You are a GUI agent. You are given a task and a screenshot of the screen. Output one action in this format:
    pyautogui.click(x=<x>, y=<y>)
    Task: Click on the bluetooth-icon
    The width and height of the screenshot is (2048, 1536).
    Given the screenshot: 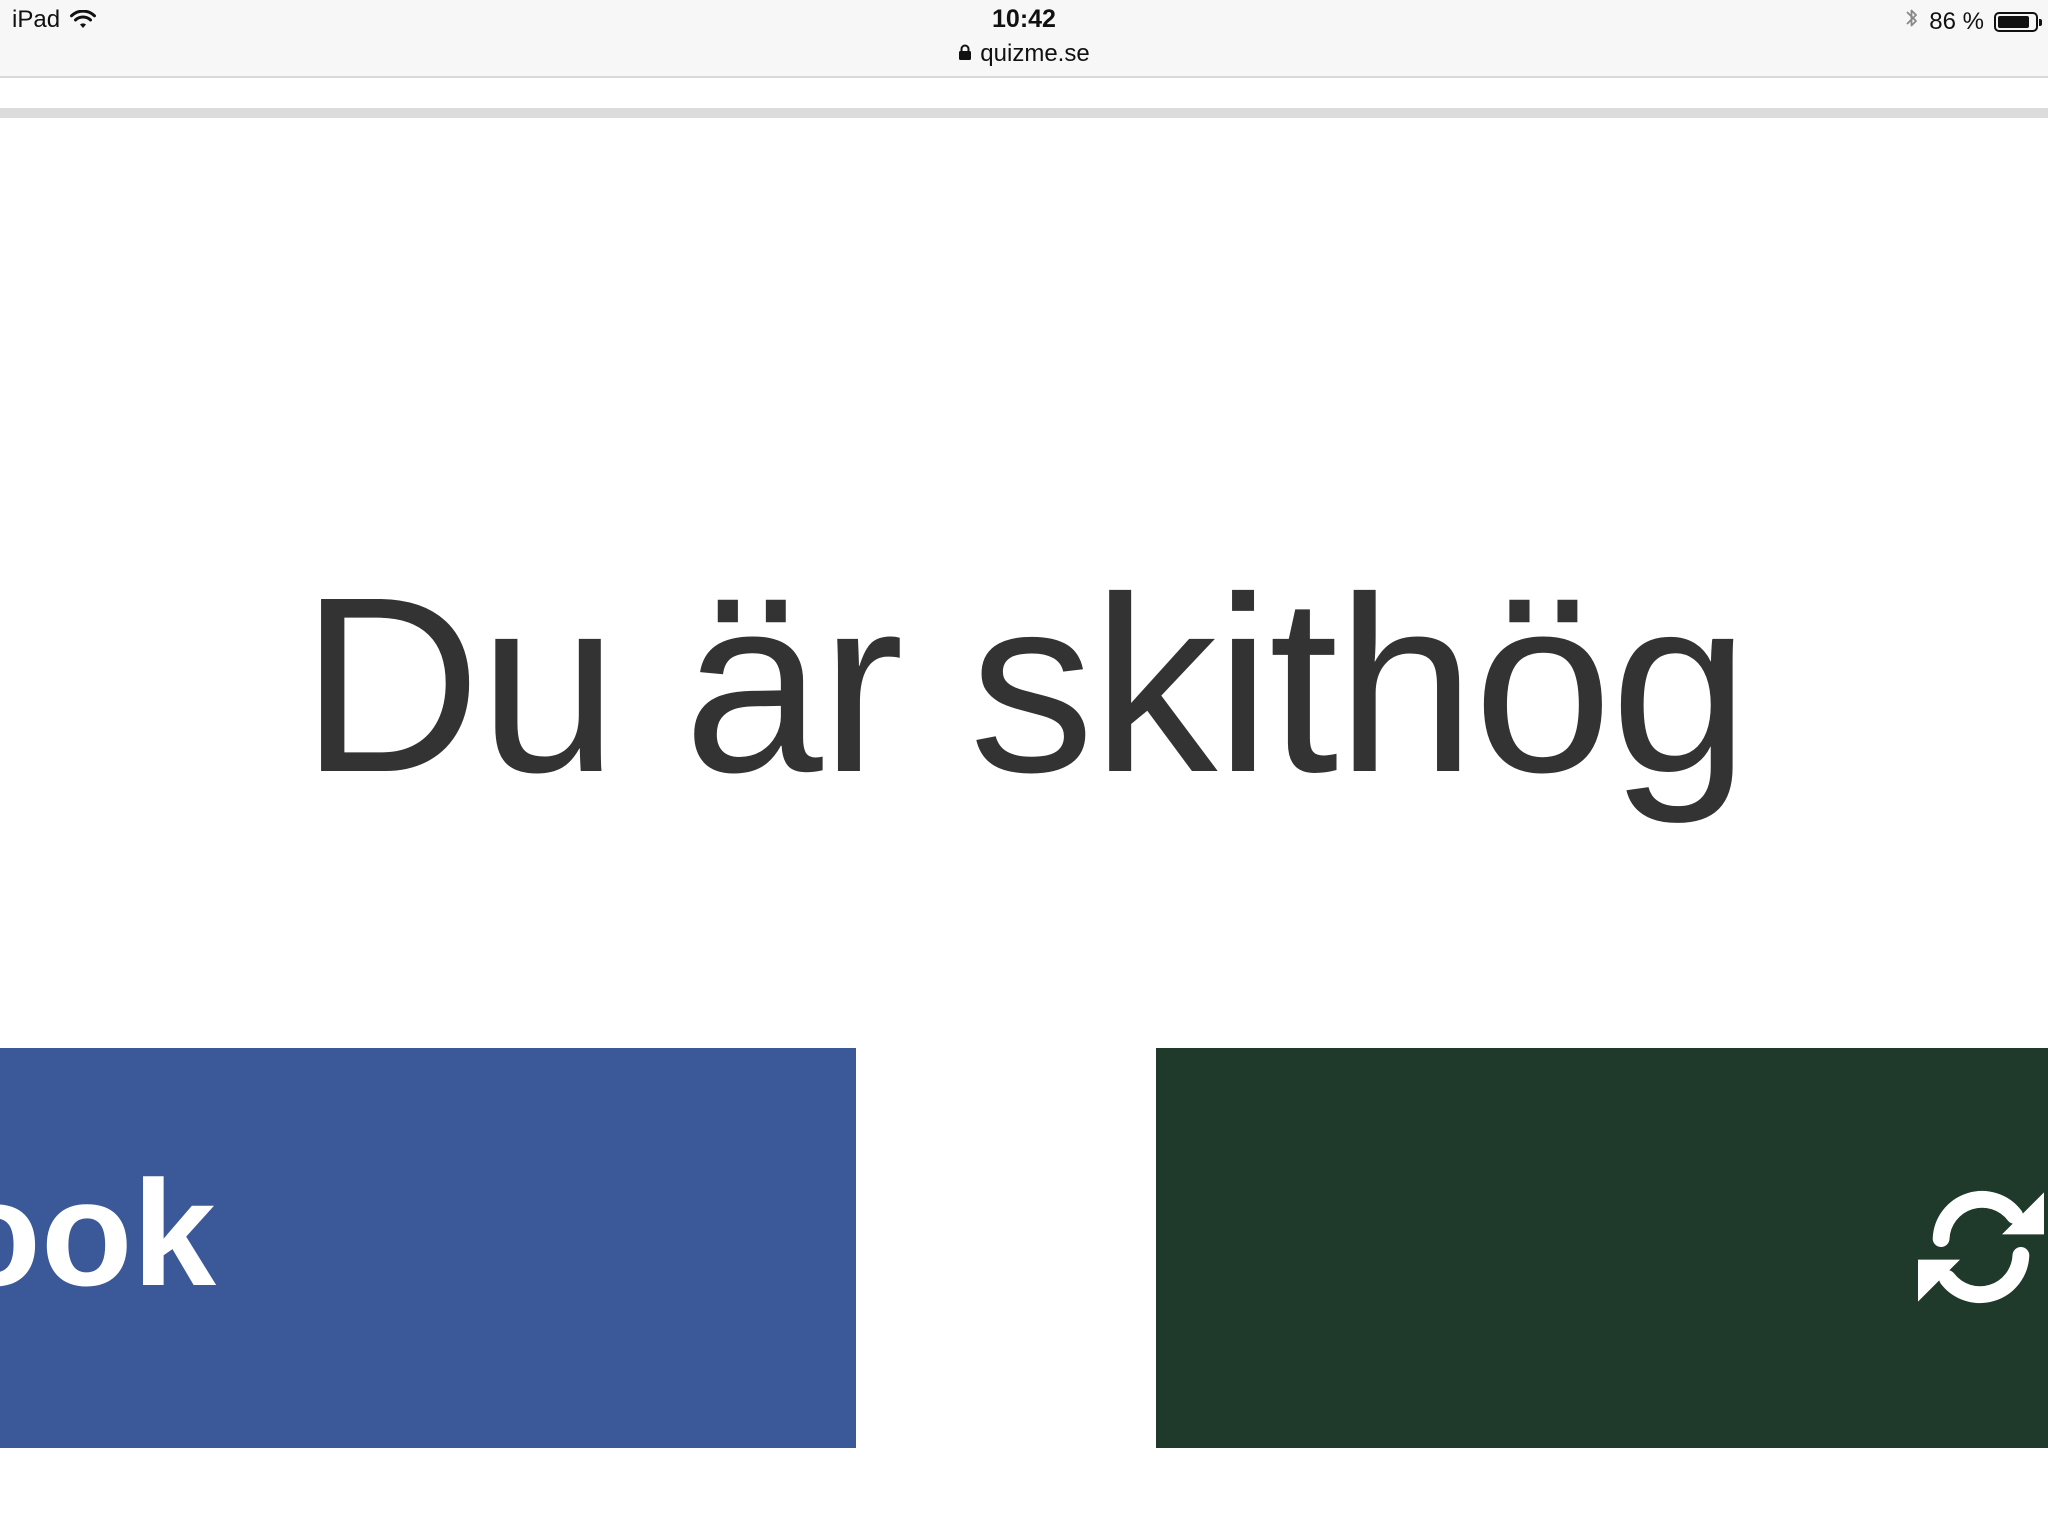 What is the action you would take?
    pyautogui.click(x=1912, y=21)
    